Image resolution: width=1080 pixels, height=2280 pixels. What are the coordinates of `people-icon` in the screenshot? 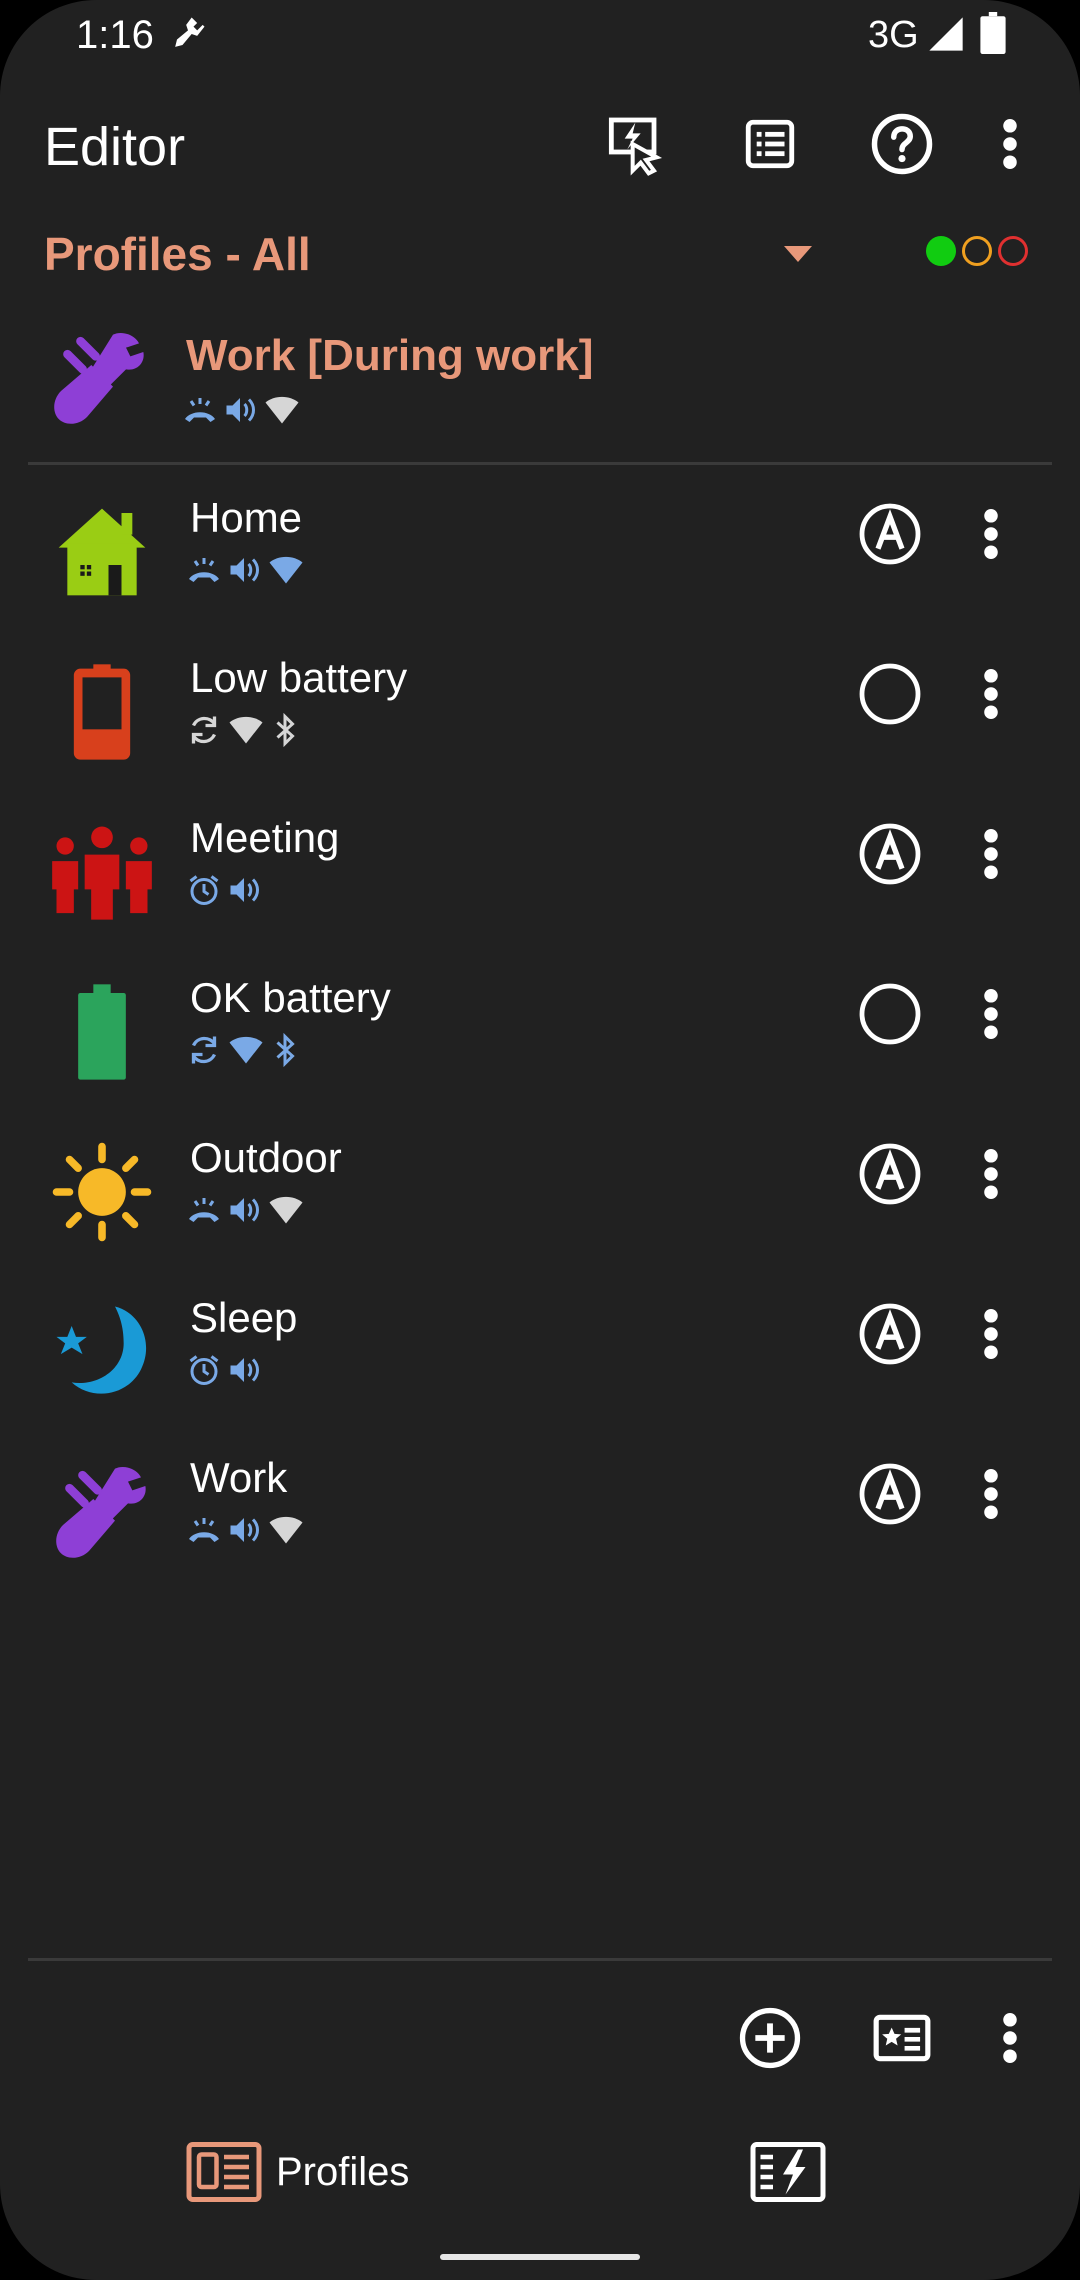 It's located at (102, 873).